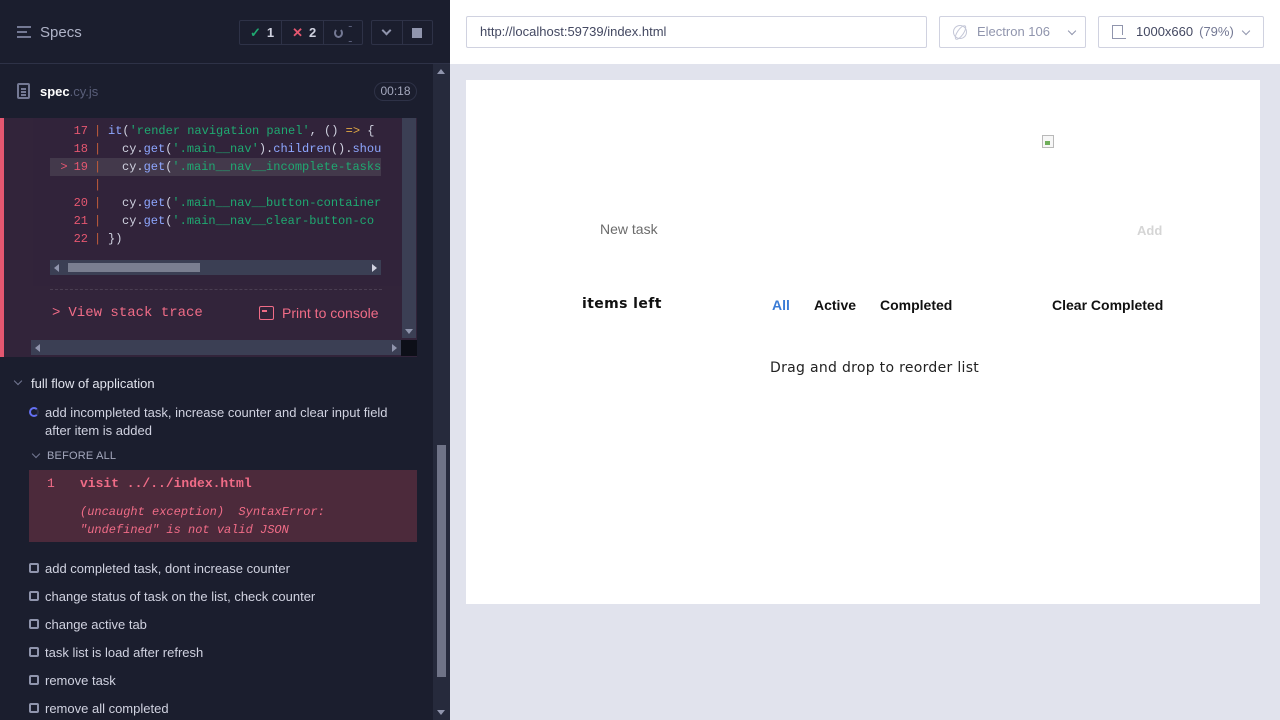 This screenshot has height=720, width=1280. I want to click on items-left-counter: items left, so click(622, 304).